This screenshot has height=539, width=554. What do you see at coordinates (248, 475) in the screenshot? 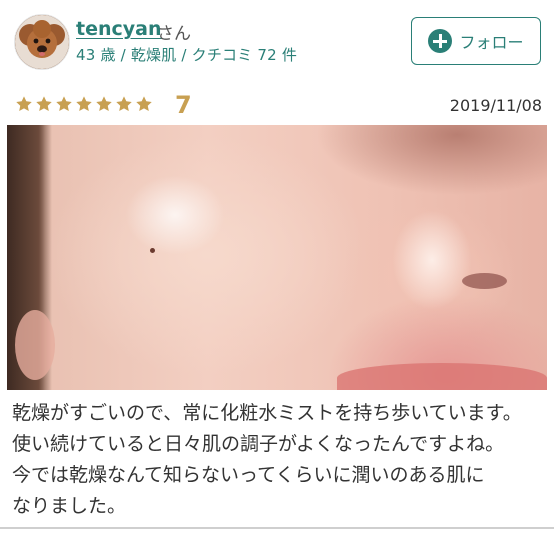
I see `review-line: 今では乾燥なんて知らないってくらいに潤いのある肌に` at bounding box center [248, 475].